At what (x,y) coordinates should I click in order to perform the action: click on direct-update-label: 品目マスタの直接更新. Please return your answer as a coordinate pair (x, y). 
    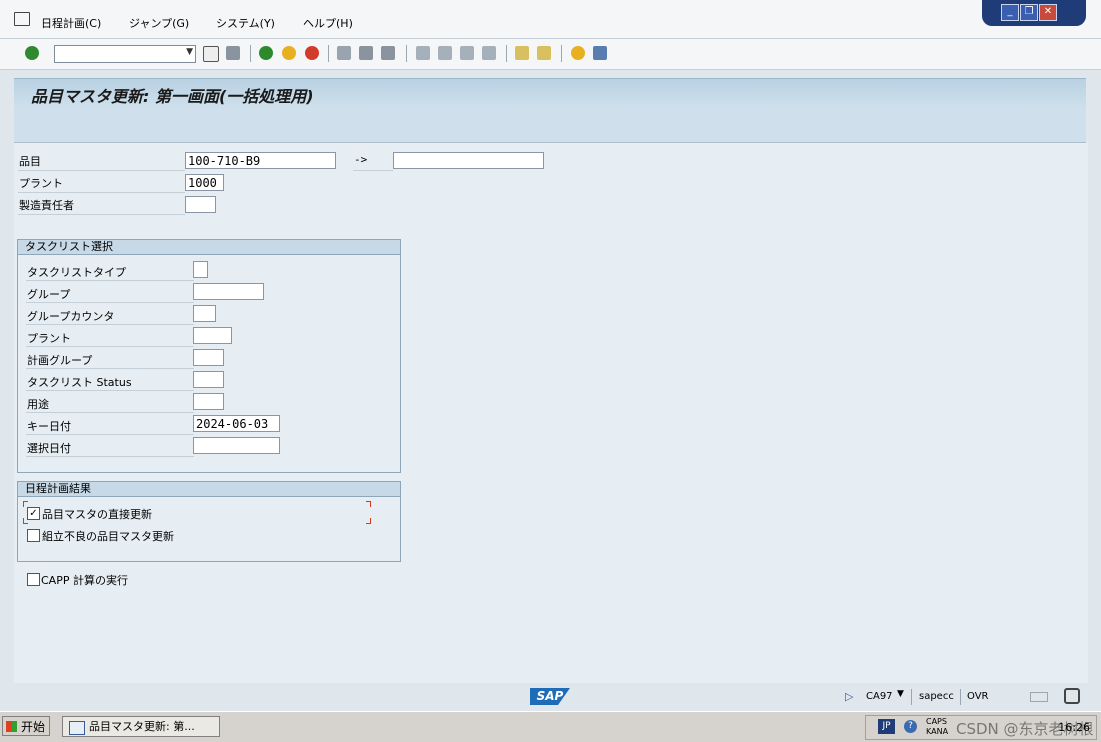
    Looking at the image, I should click on (97, 514).